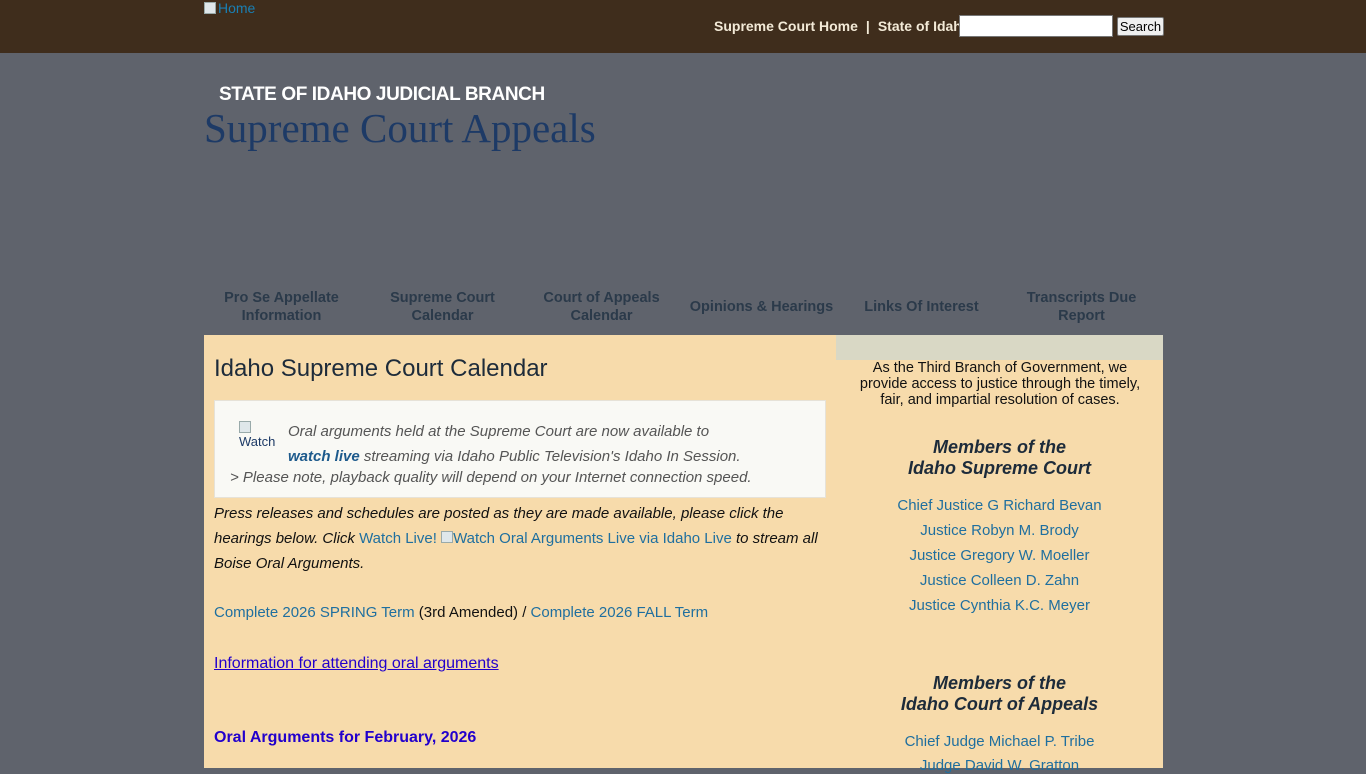 This screenshot has height=774, width=1366. Describe the element at coordinates (601, 307) in the screenshot. I see `nav-court-of-appeals-calendar: Court of Appeals Calendar` at that location.